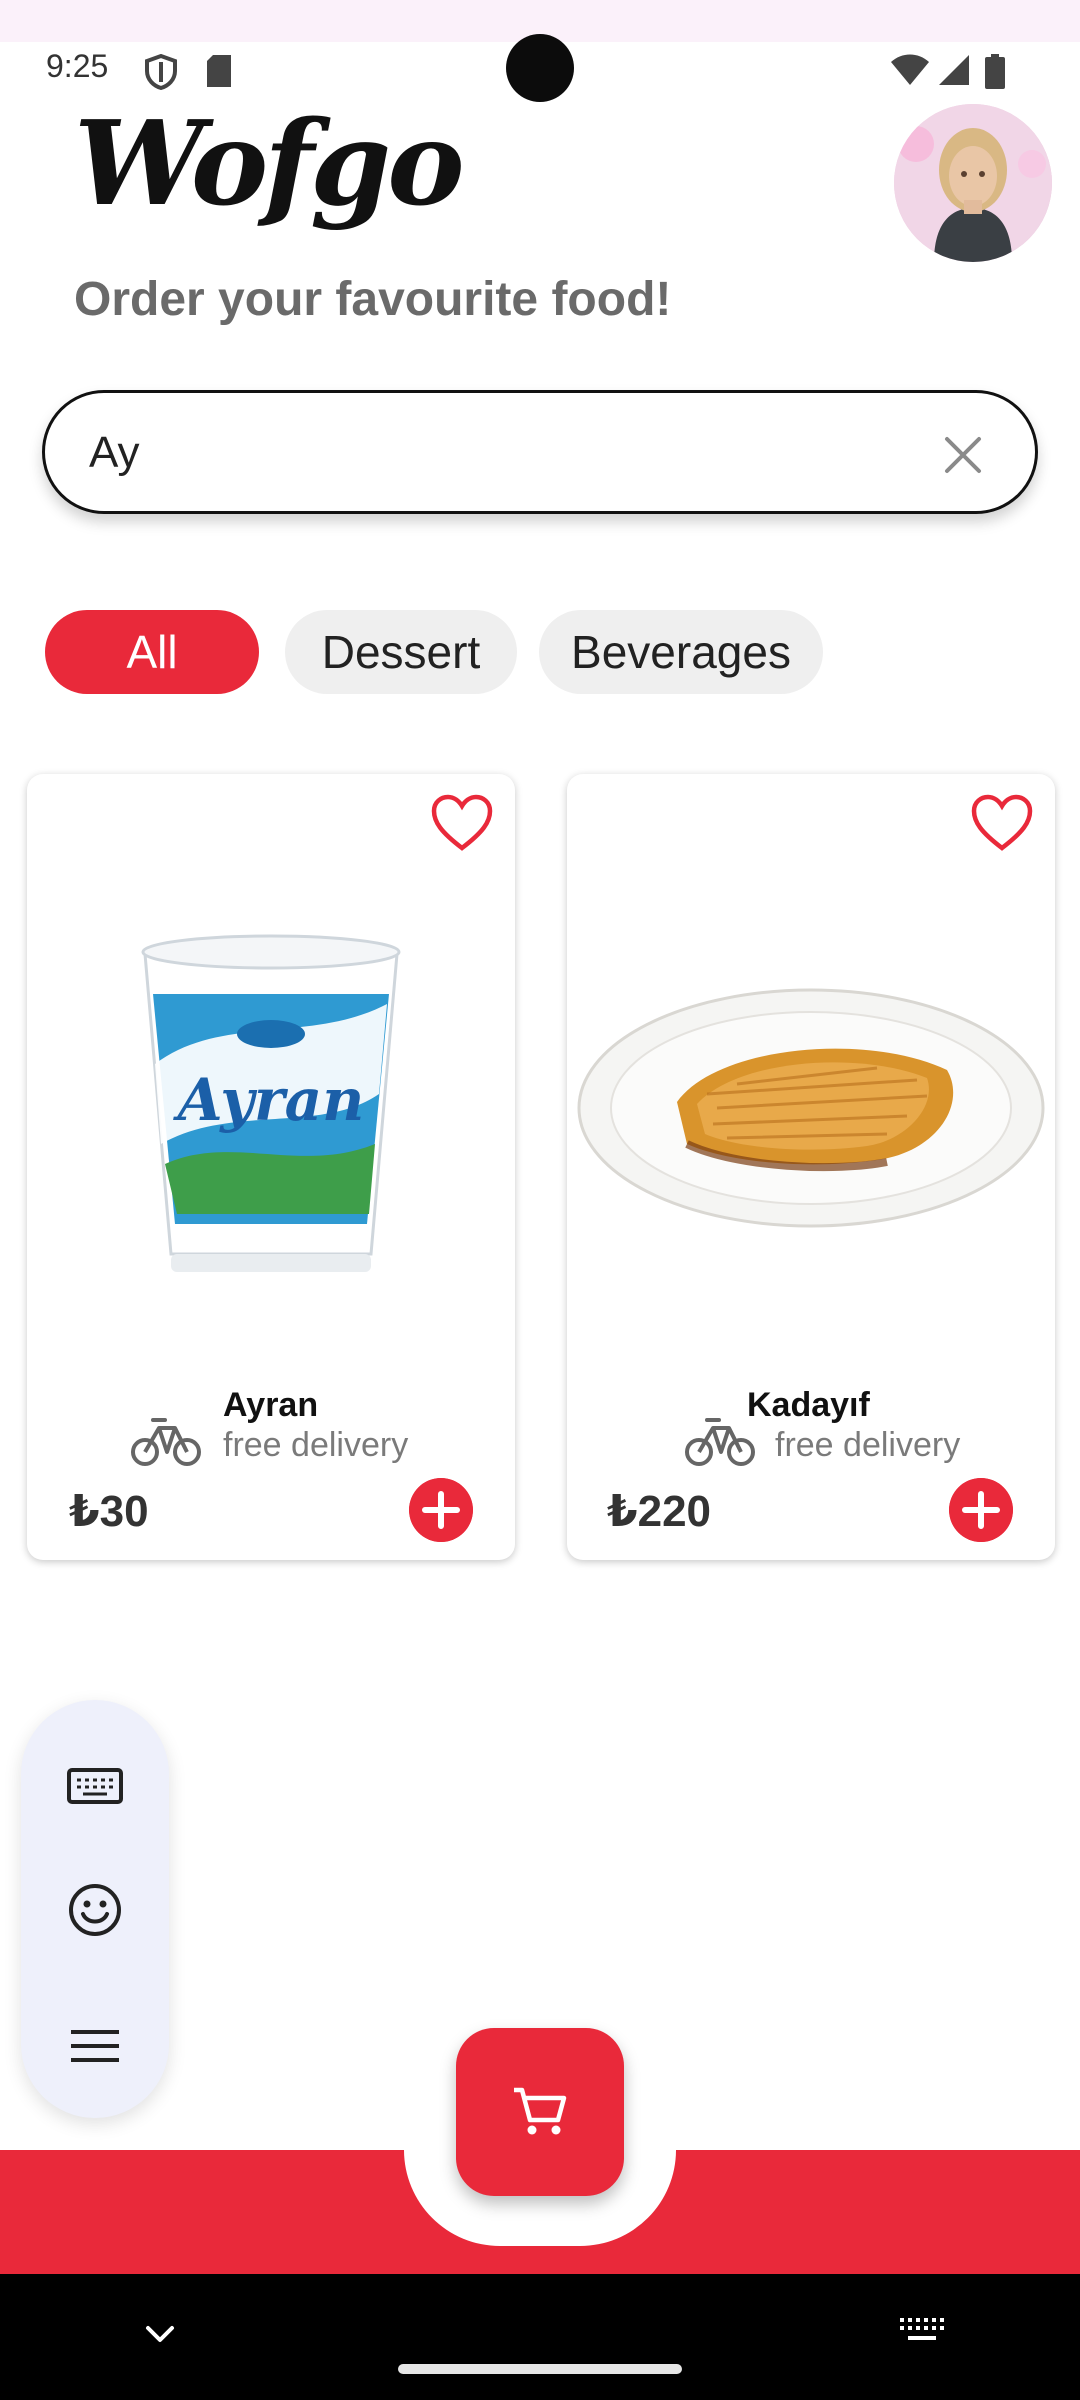 The image size is (1080, 2400). What do you see at coordinates (540, 2369) in the screenshot?
I see `home-handle` at bounding box center [540, 2369].